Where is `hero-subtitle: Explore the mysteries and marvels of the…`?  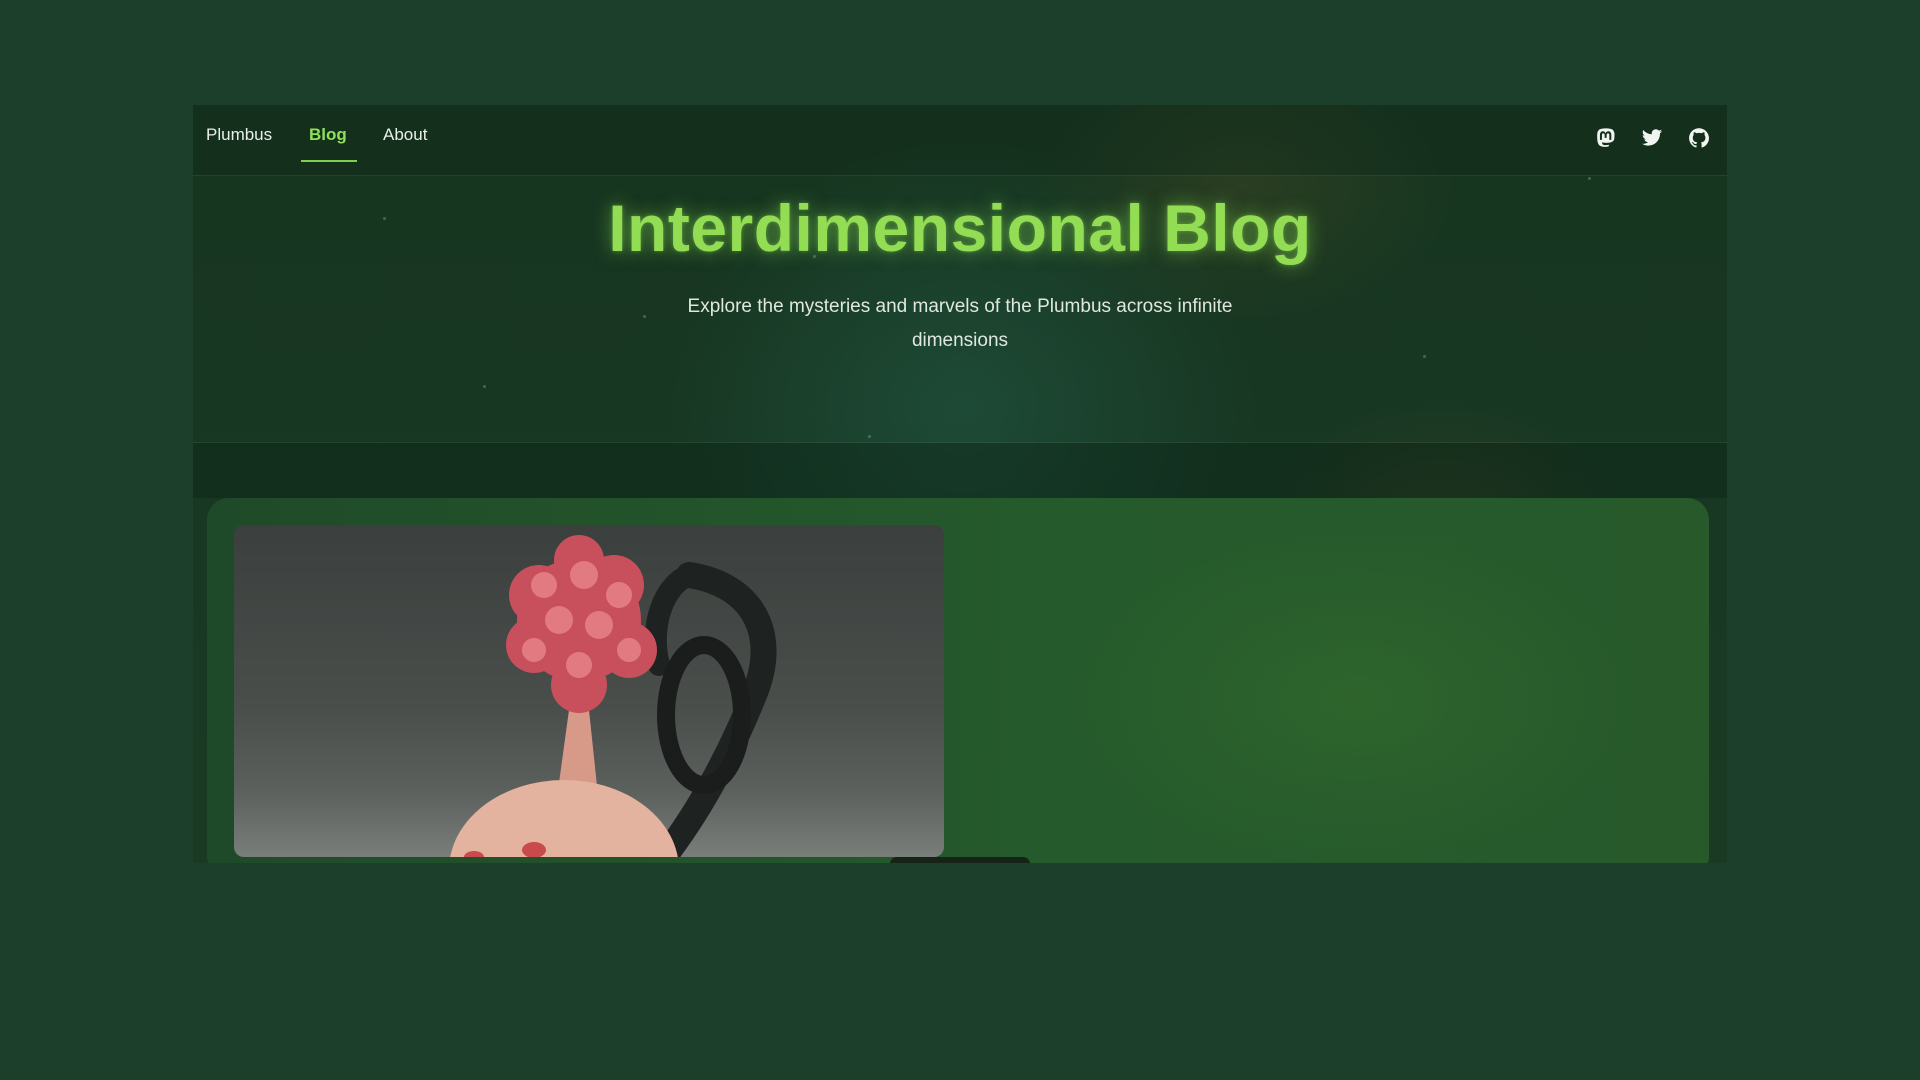 hero-subtitle: Explore the mysteries and marvels of the… is located at coordinates (960, 323).